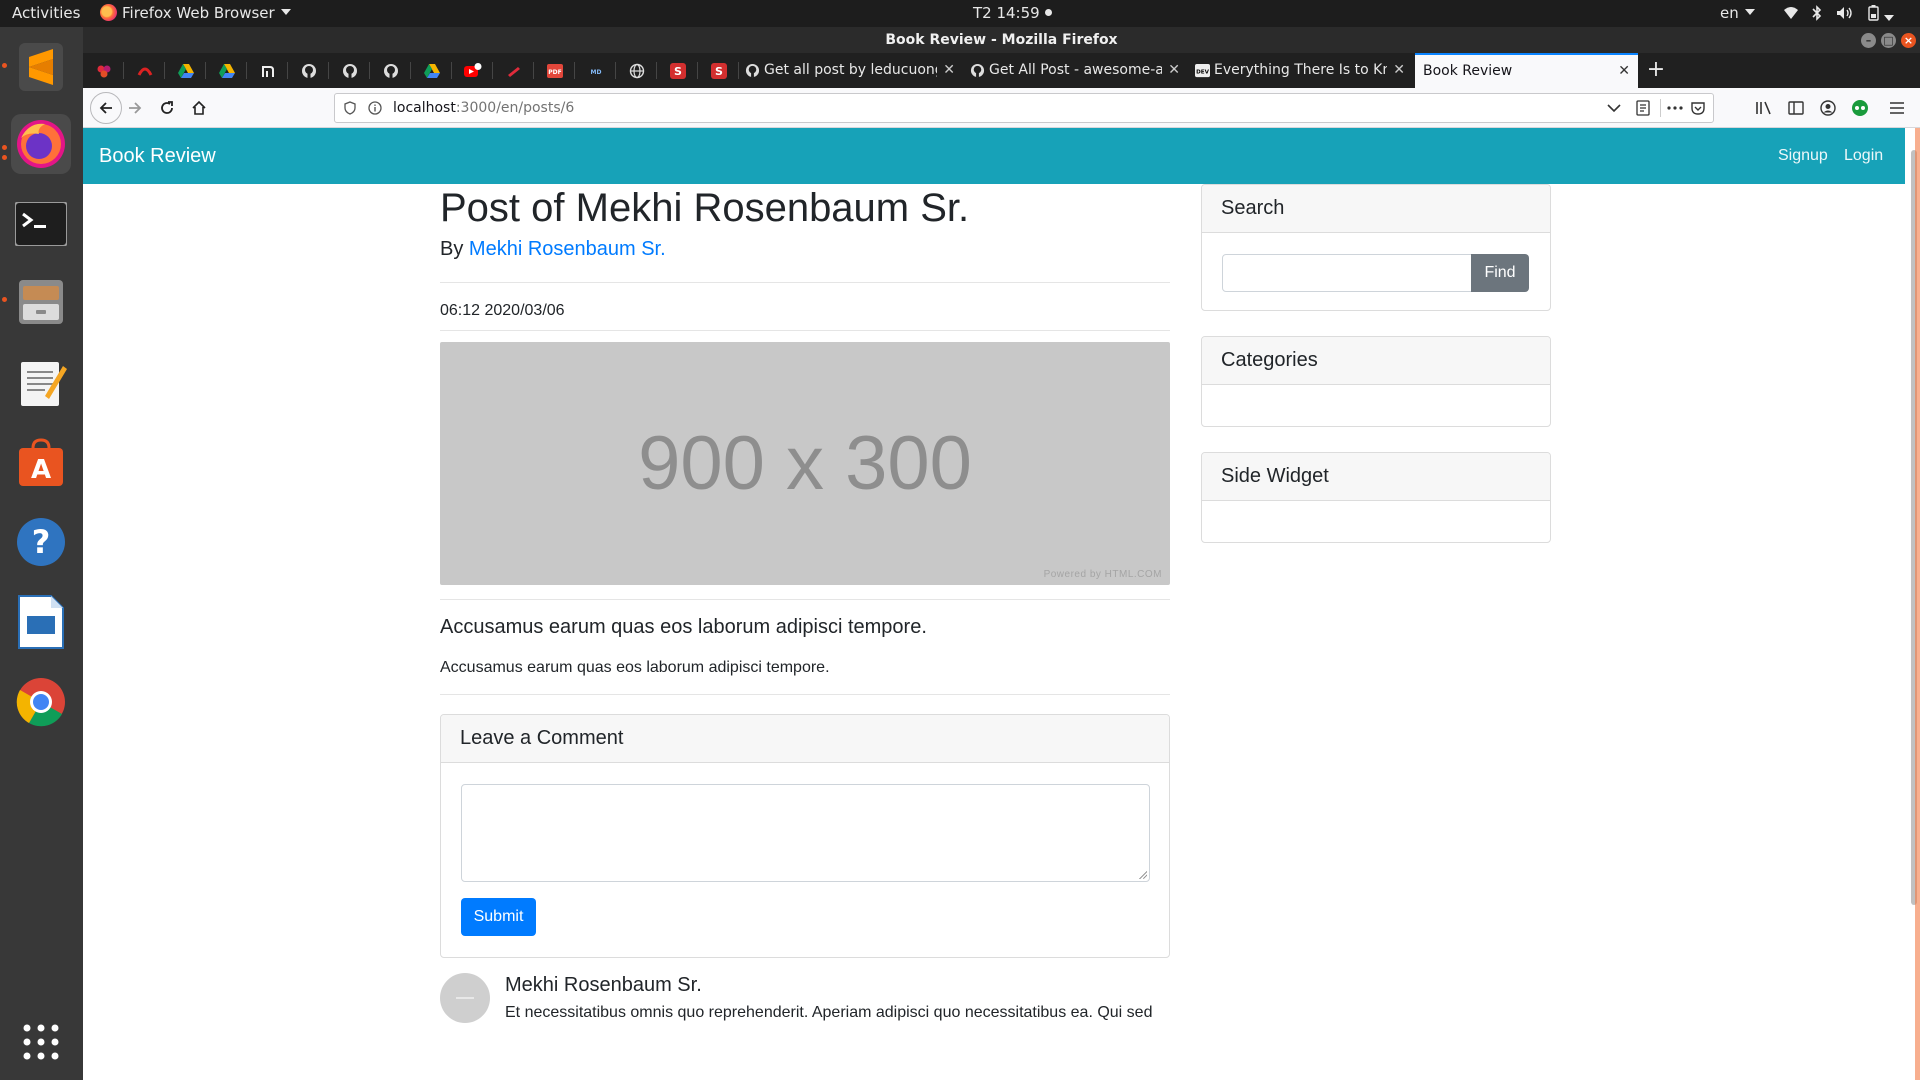 This screenshot has height=1080, width=1920. I want to click on dev-icon: DEV, so click(1202, 70).